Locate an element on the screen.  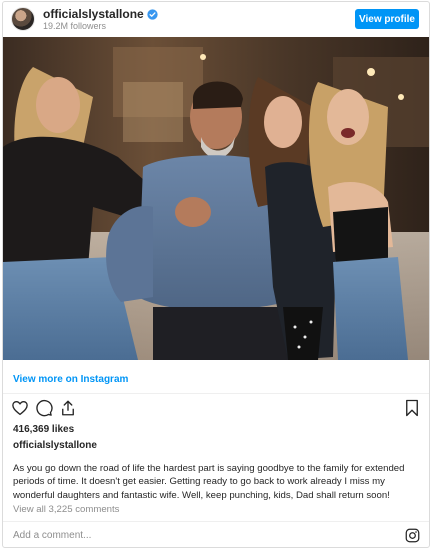
avatar is located at coordinates (23, 19).